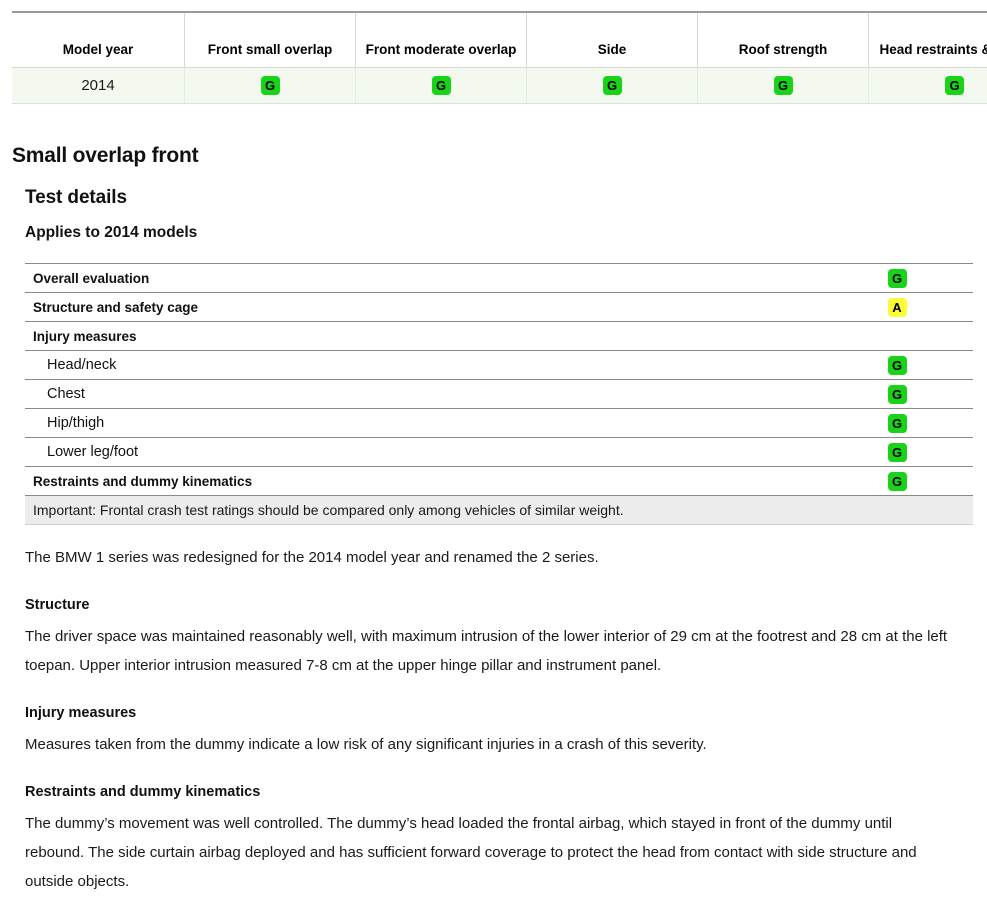  I want to click on detail-label: Chest, so click(55, 394).